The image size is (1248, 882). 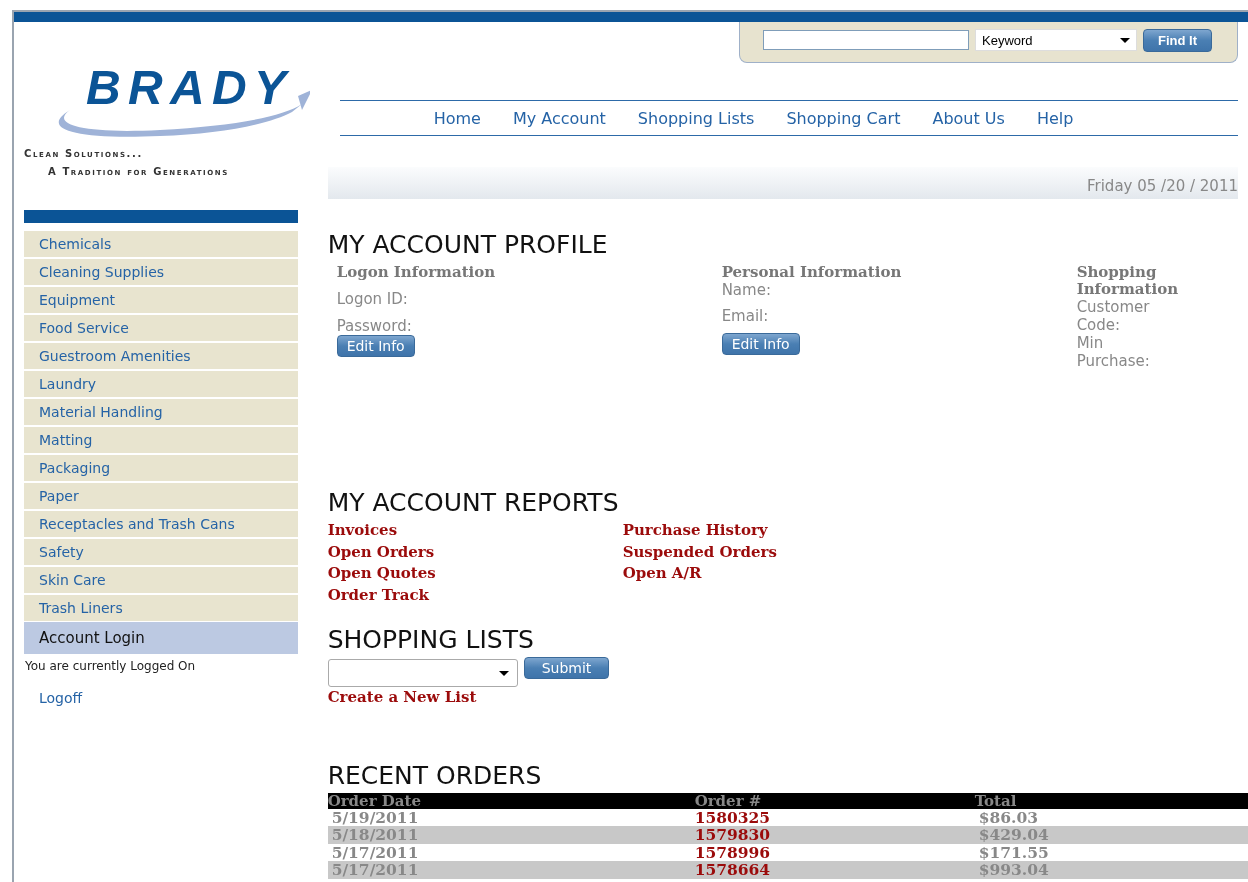 What do you see at coordinates (161, 468) in the screenshot?
I see `sidebar-item: Packaging` at bounding box center [161, 468].